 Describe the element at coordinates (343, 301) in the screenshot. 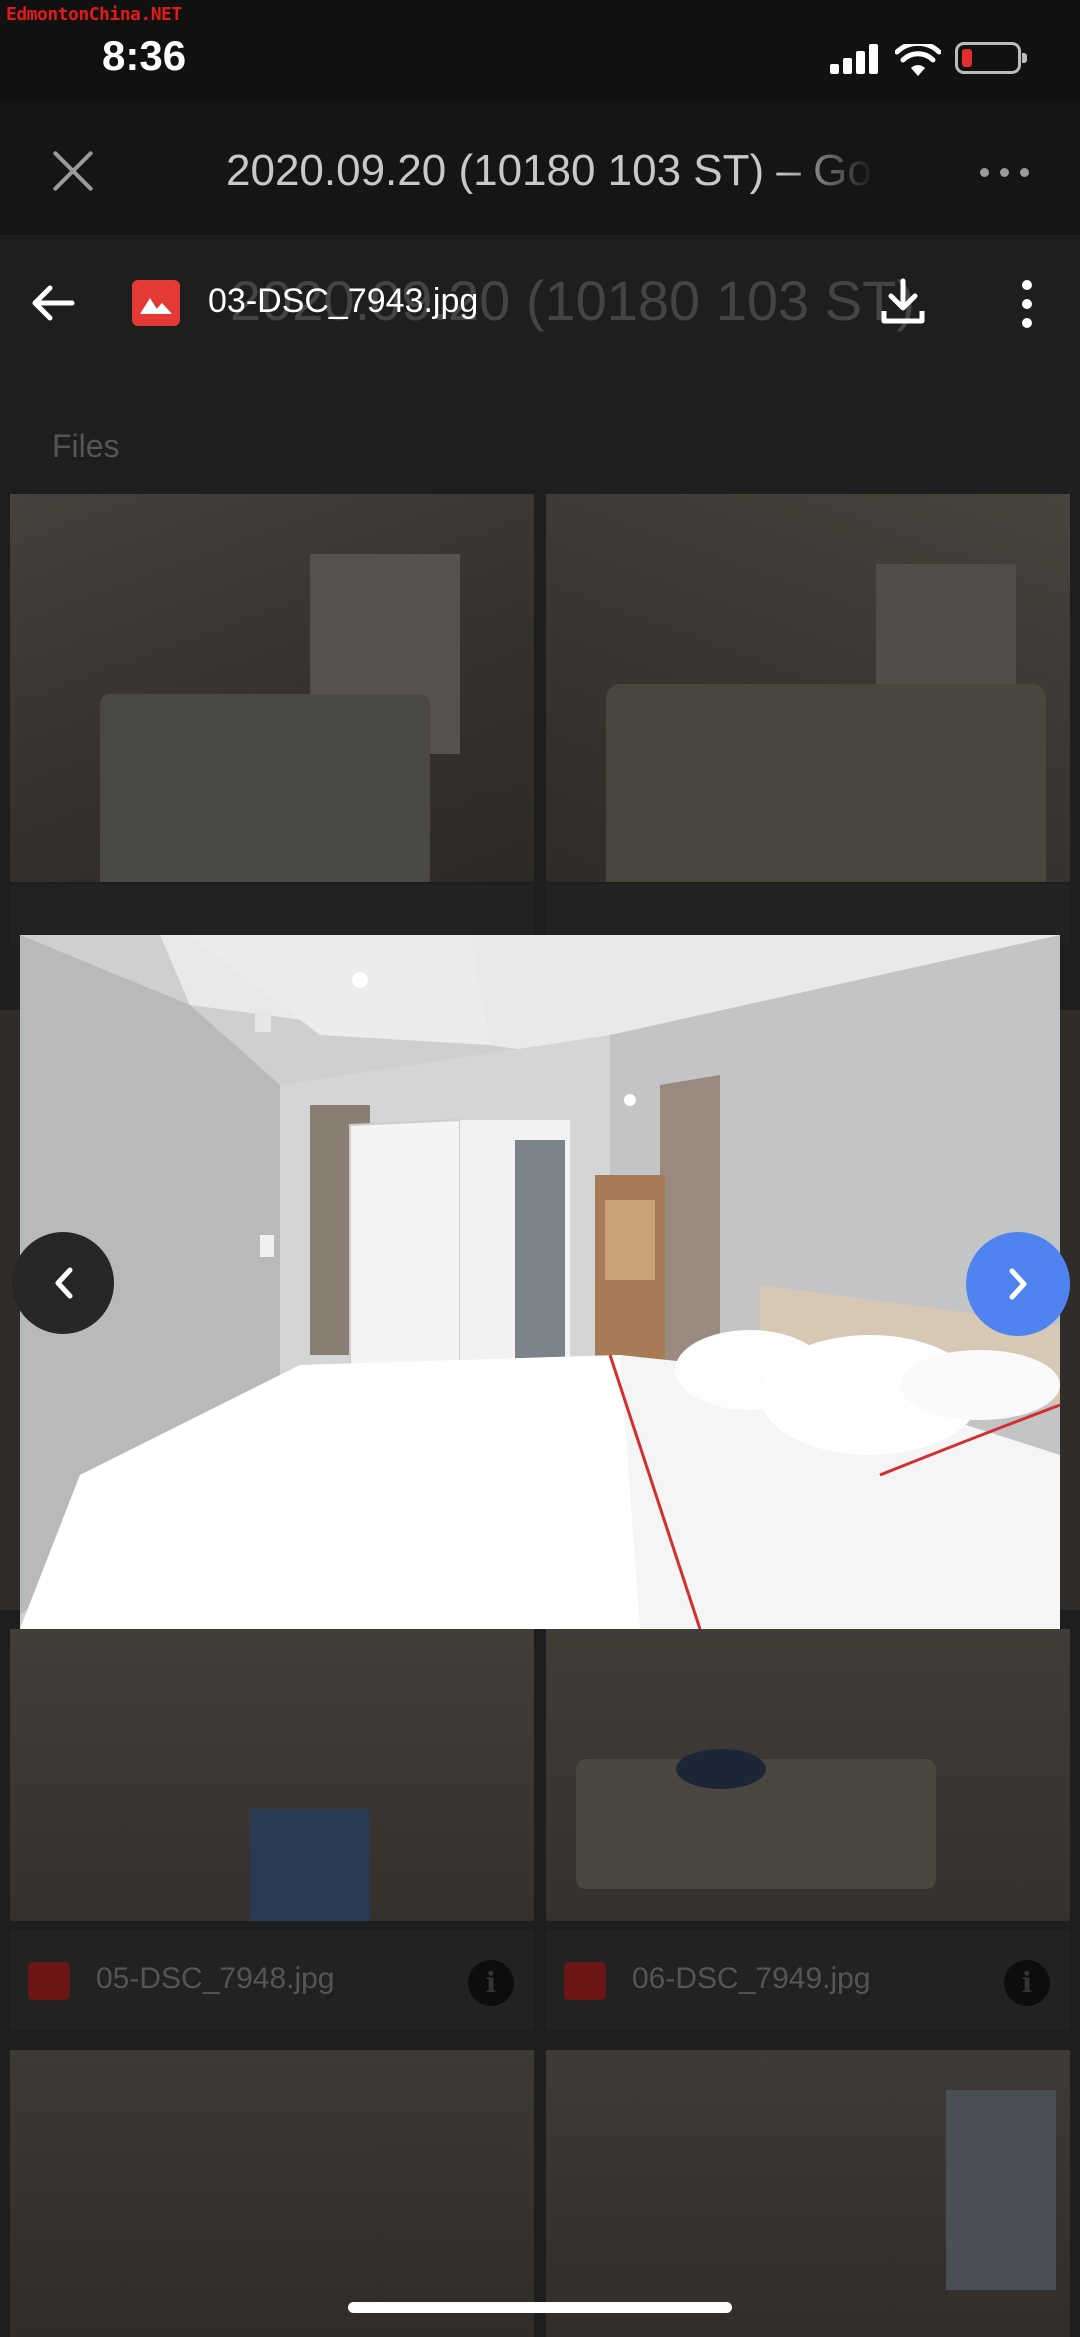

I see `viewer-file-name: 03-DSC_7943.jpg` at that location.